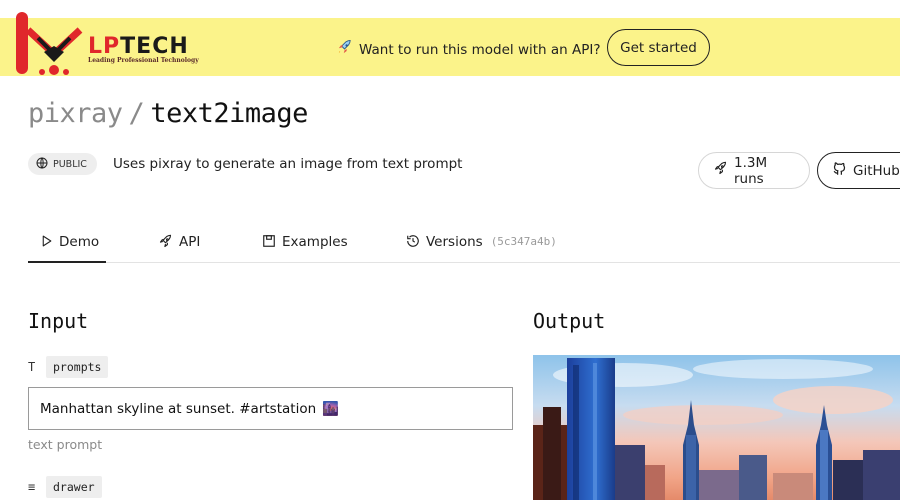 Image resolution: width=900 pixels, height=500 pixels. I want to click on text-type-icon: T, so click(32, 367).